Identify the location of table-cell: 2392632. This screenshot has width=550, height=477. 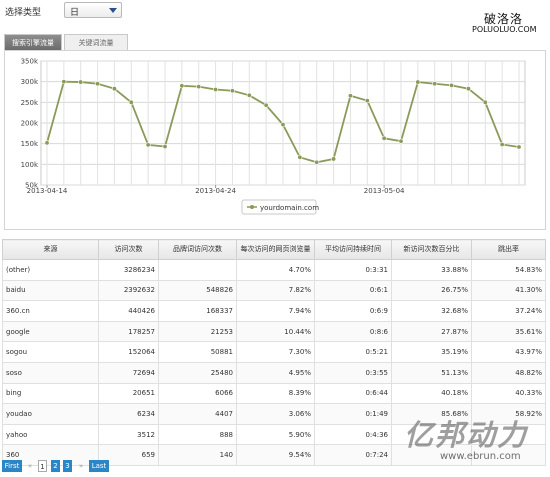
(128, 290).